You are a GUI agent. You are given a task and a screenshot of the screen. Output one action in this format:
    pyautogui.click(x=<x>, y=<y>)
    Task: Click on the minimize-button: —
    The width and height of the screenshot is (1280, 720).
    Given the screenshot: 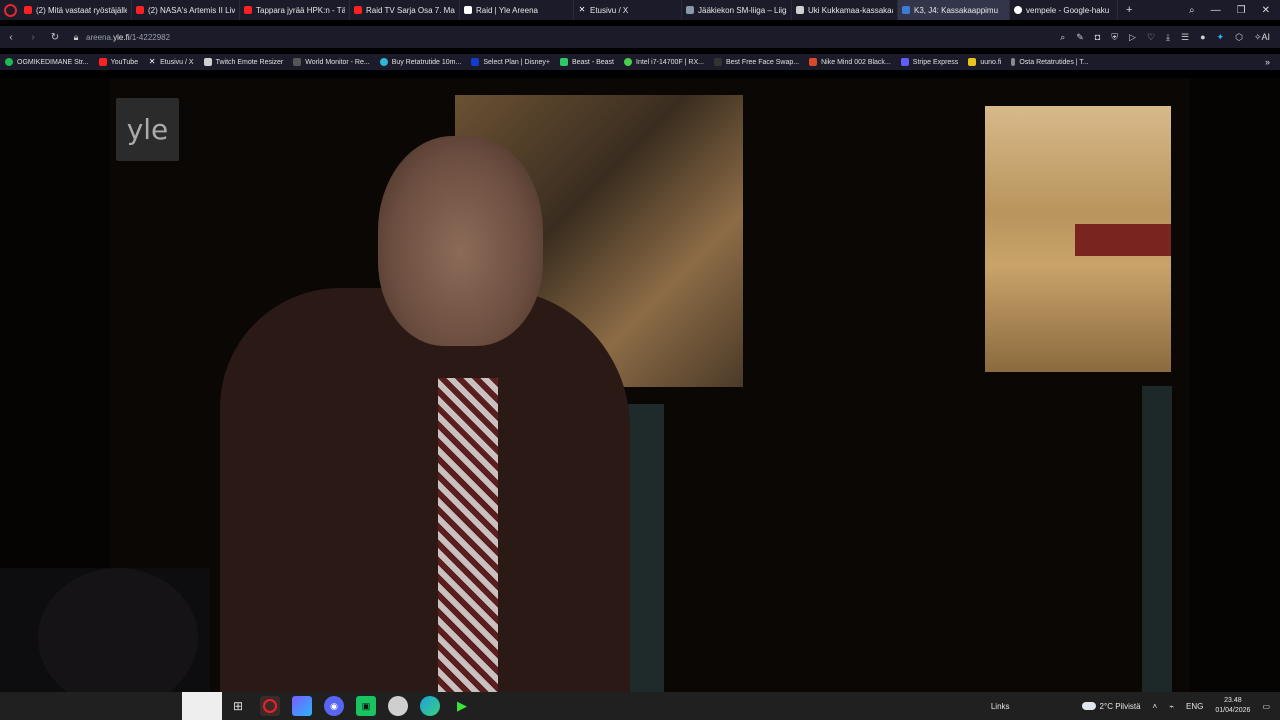 What is the action you would take?
    pyautogui.click(x=1216, y=10)
    